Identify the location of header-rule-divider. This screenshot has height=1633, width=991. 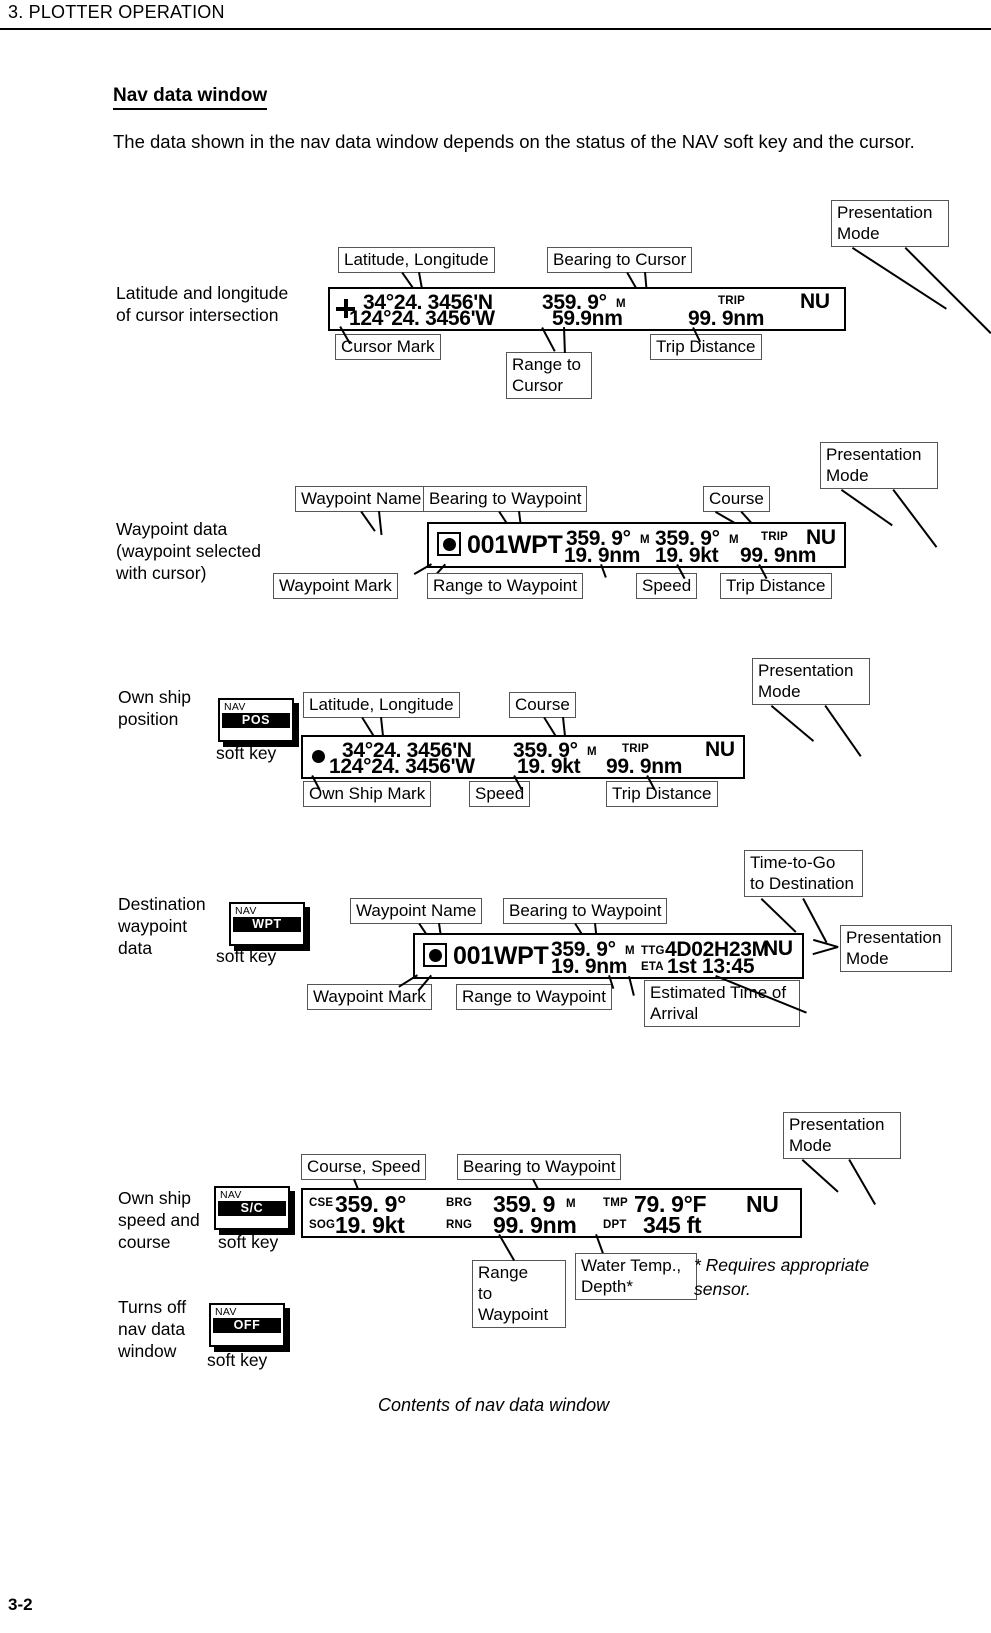
(495, 29).